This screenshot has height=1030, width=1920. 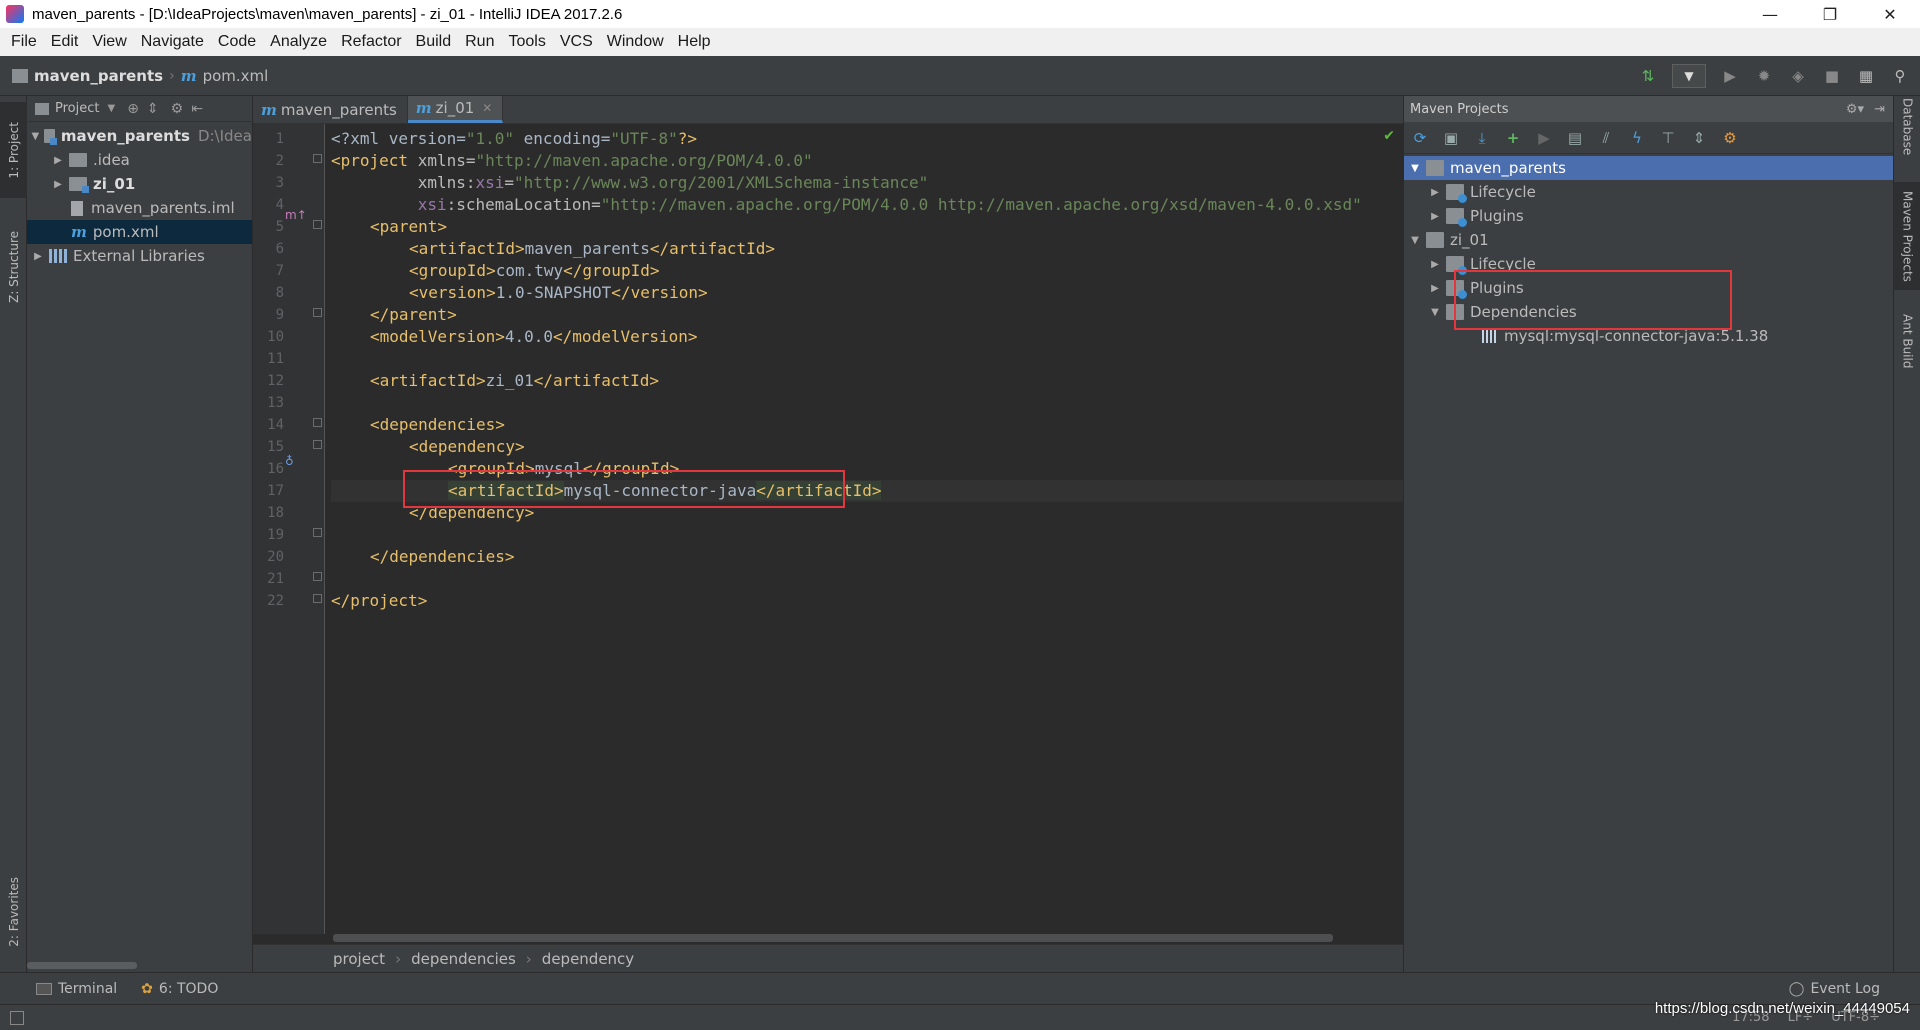 I want to click on menu-help: Help, so click(x=694, y=42).